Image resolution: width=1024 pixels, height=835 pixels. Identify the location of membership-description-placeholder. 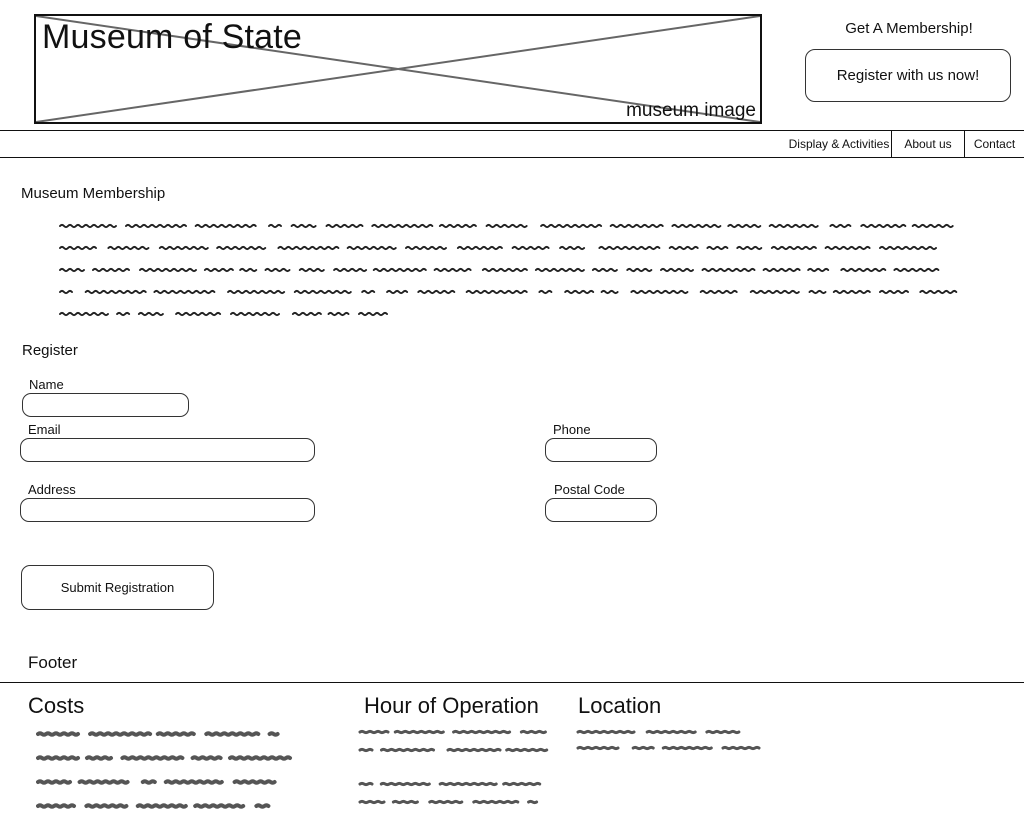
(513, 273).